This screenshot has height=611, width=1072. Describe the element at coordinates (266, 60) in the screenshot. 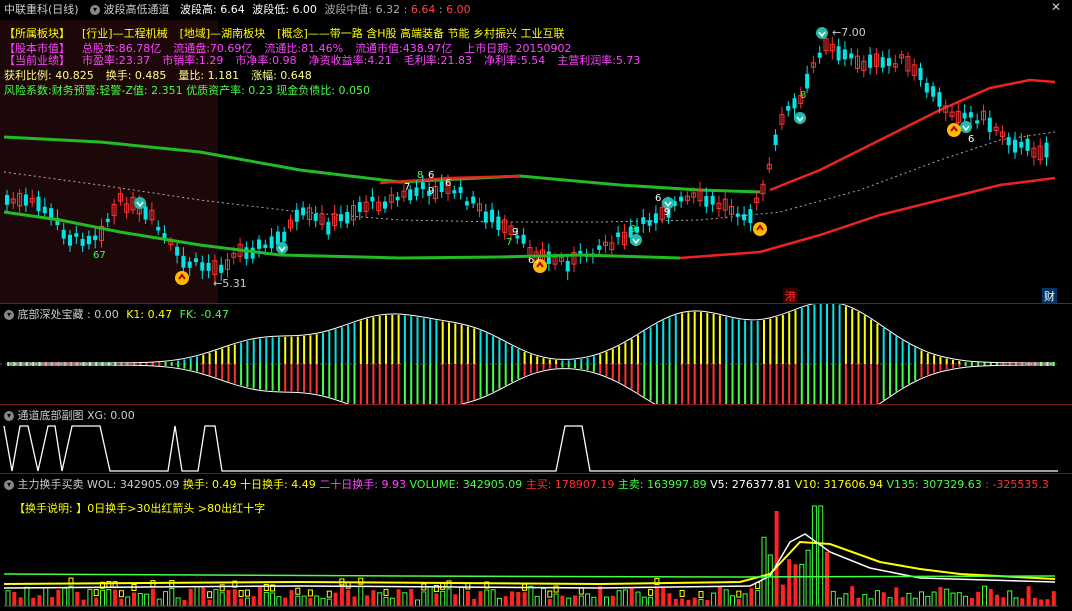

I see `row3-item: 市净率:0.98` at that location.